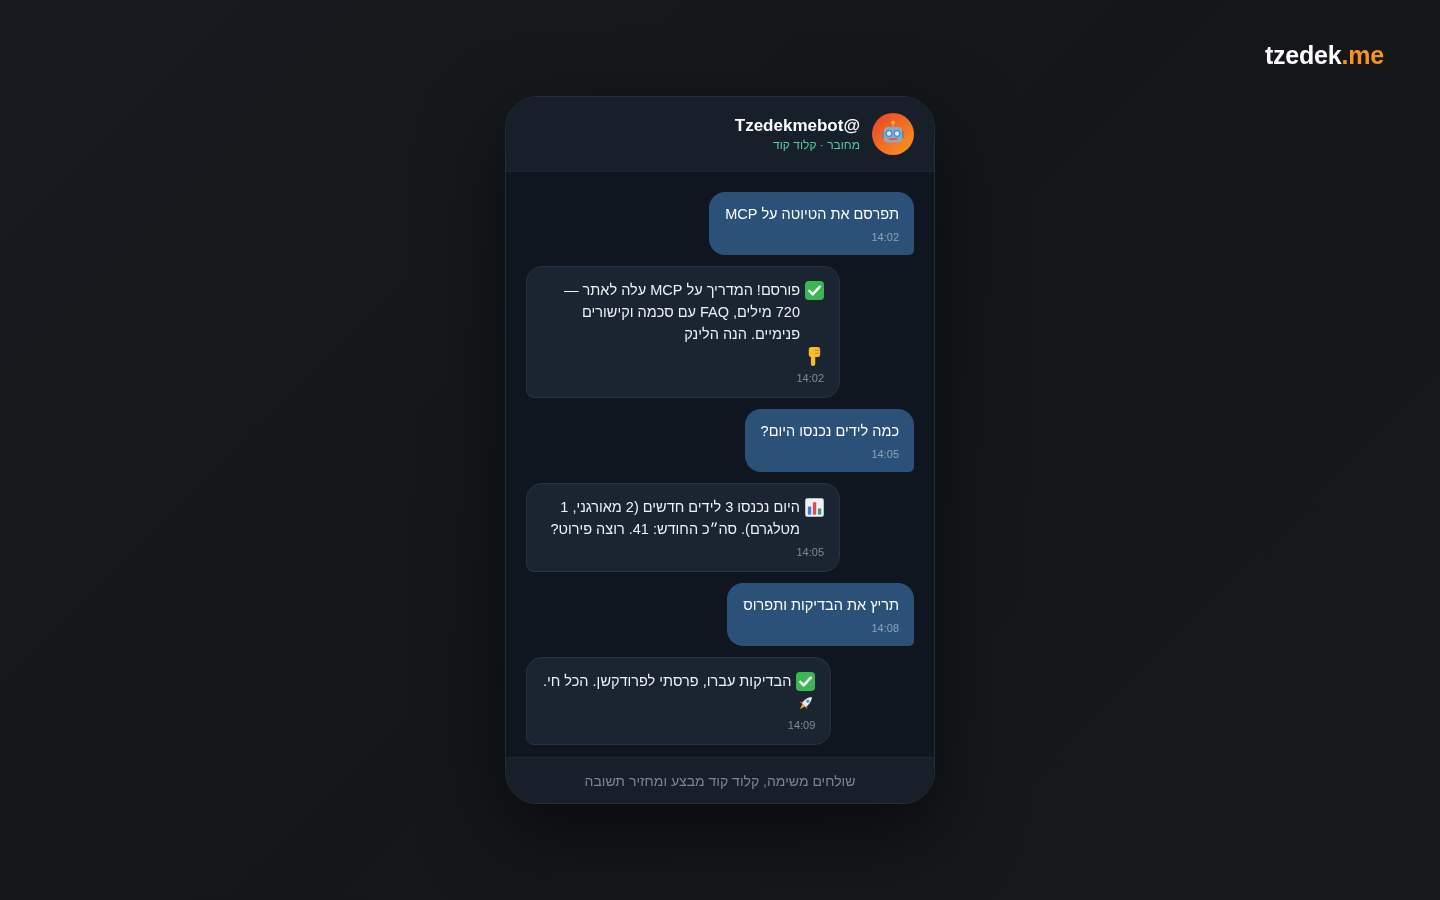 This screenshot has height=900, width=1440. Describe the element at coordinates (821, 605) in the screenshot. I see `message-text: תריץ את הבדיקות ותפרוס` at that location.